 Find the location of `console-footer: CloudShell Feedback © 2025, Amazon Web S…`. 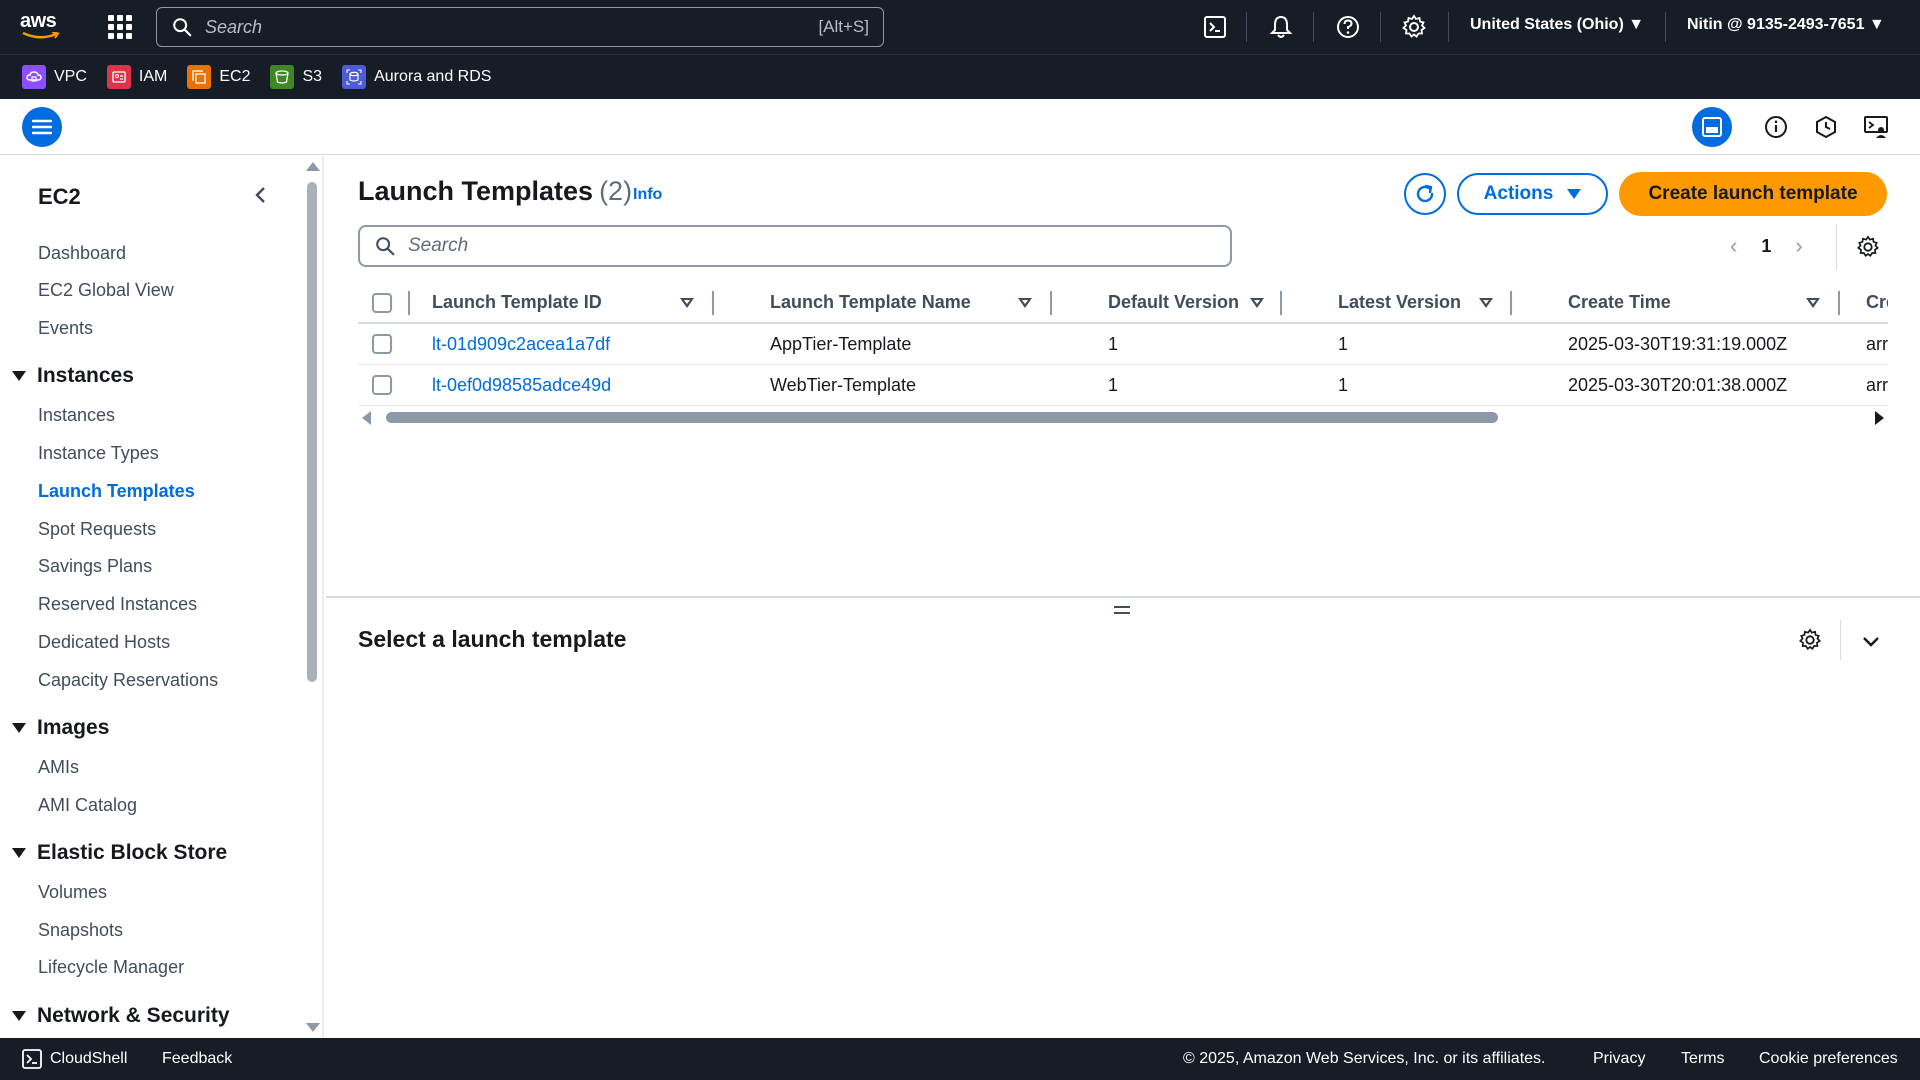

console-footer: CloudShell Feedback © 2025, Amazon Web S… is located at coordinates (960, 1059).